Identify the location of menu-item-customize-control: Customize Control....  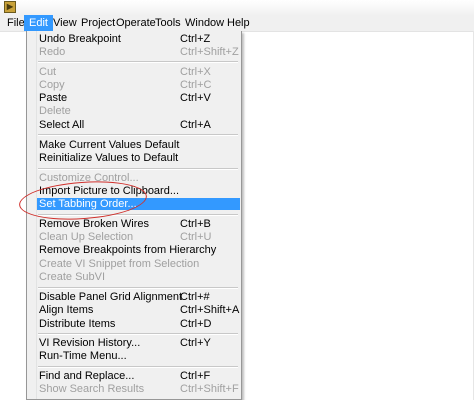
(138, 178).